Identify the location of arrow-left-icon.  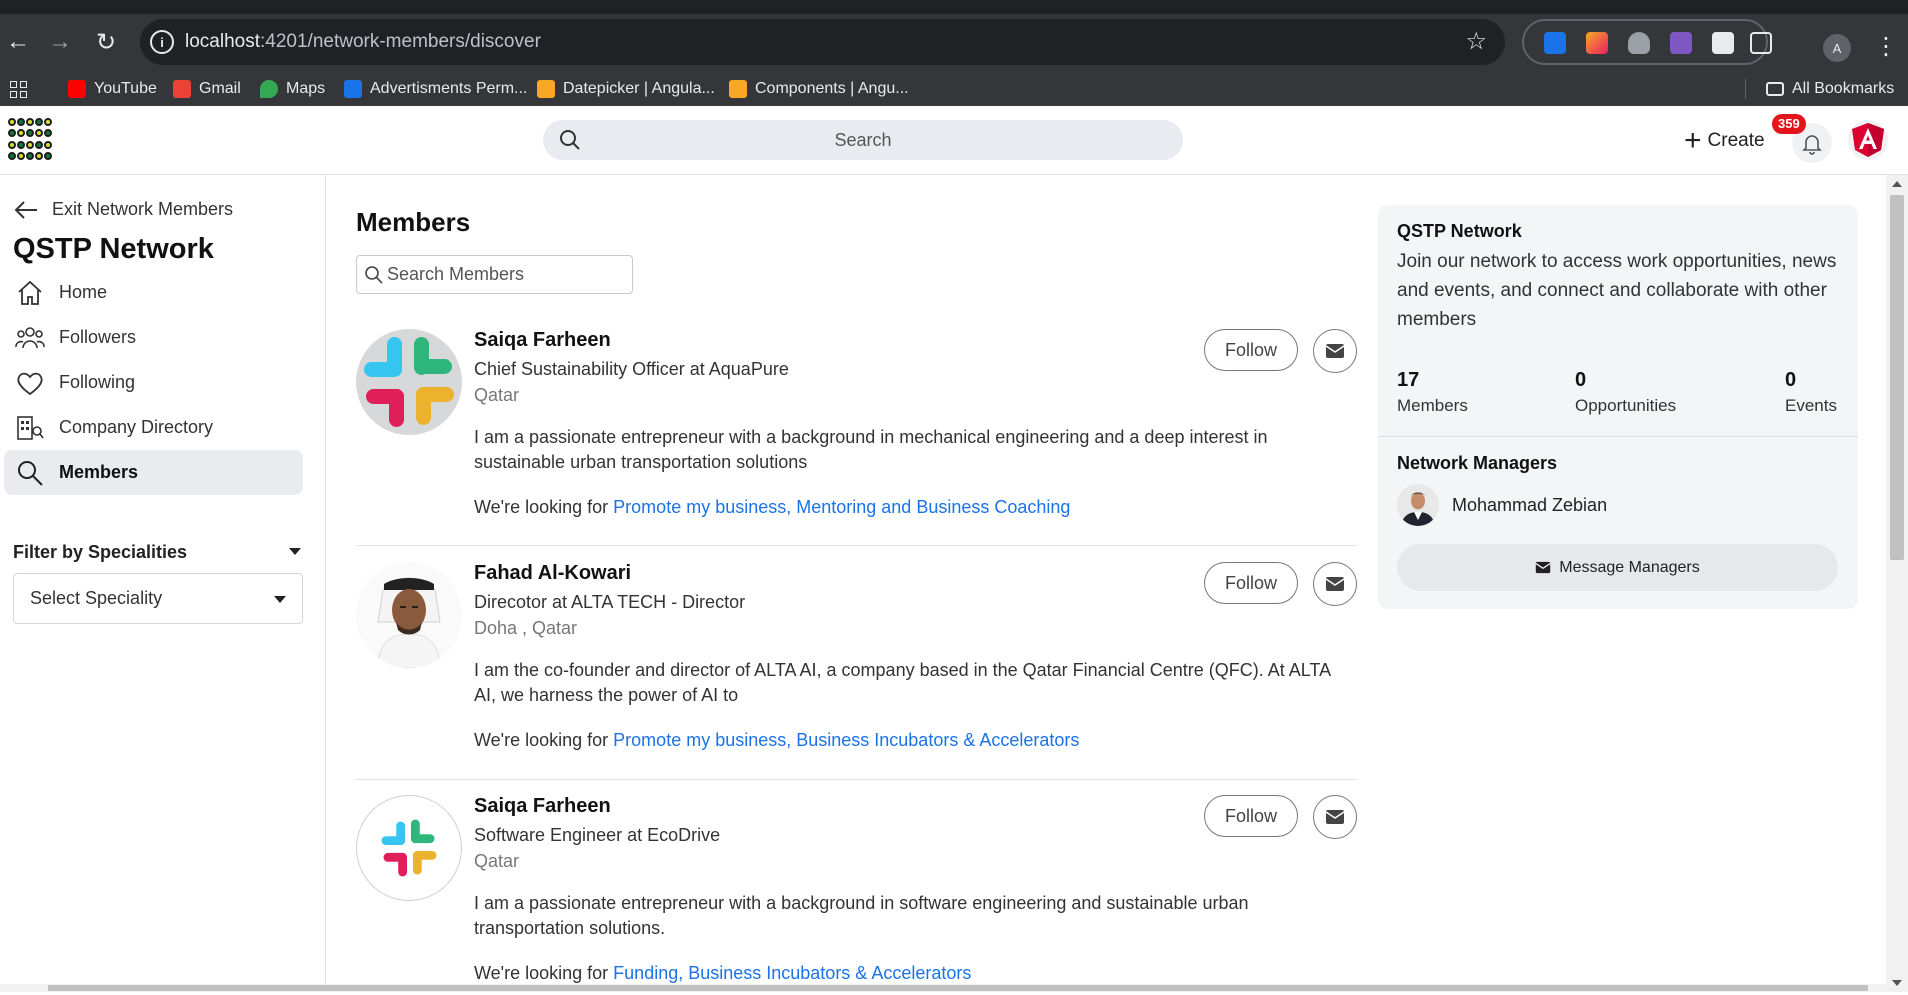
(25, 209).